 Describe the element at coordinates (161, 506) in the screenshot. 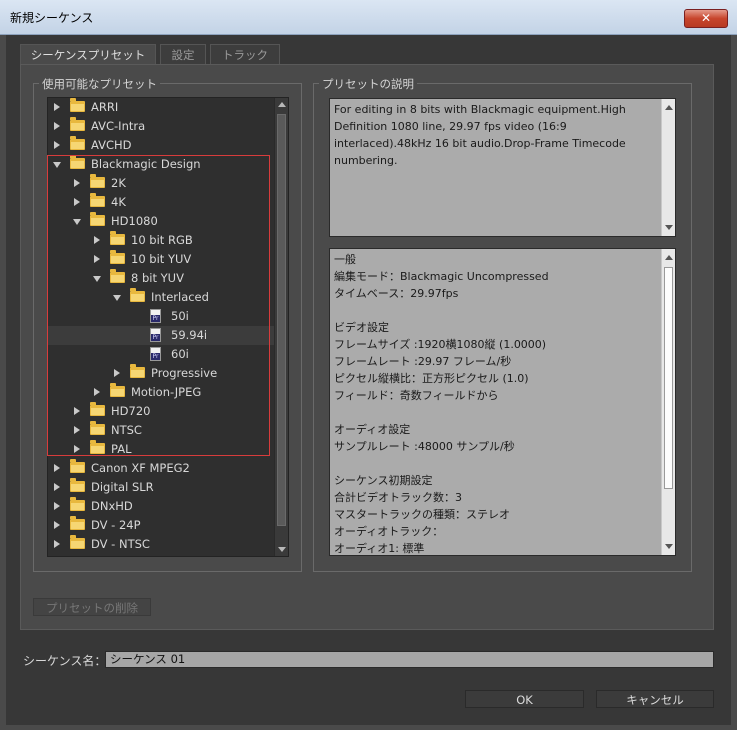

I see `tree-item: DNxHD` at that location.